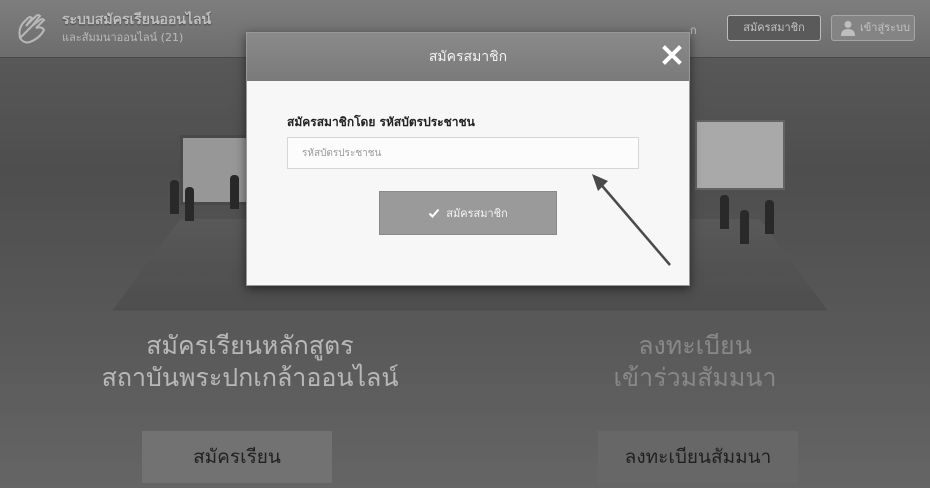 This screenshot has width=930, height=488. I want to click on submit-label: สมัครสมาชิก, so click(477, 213).